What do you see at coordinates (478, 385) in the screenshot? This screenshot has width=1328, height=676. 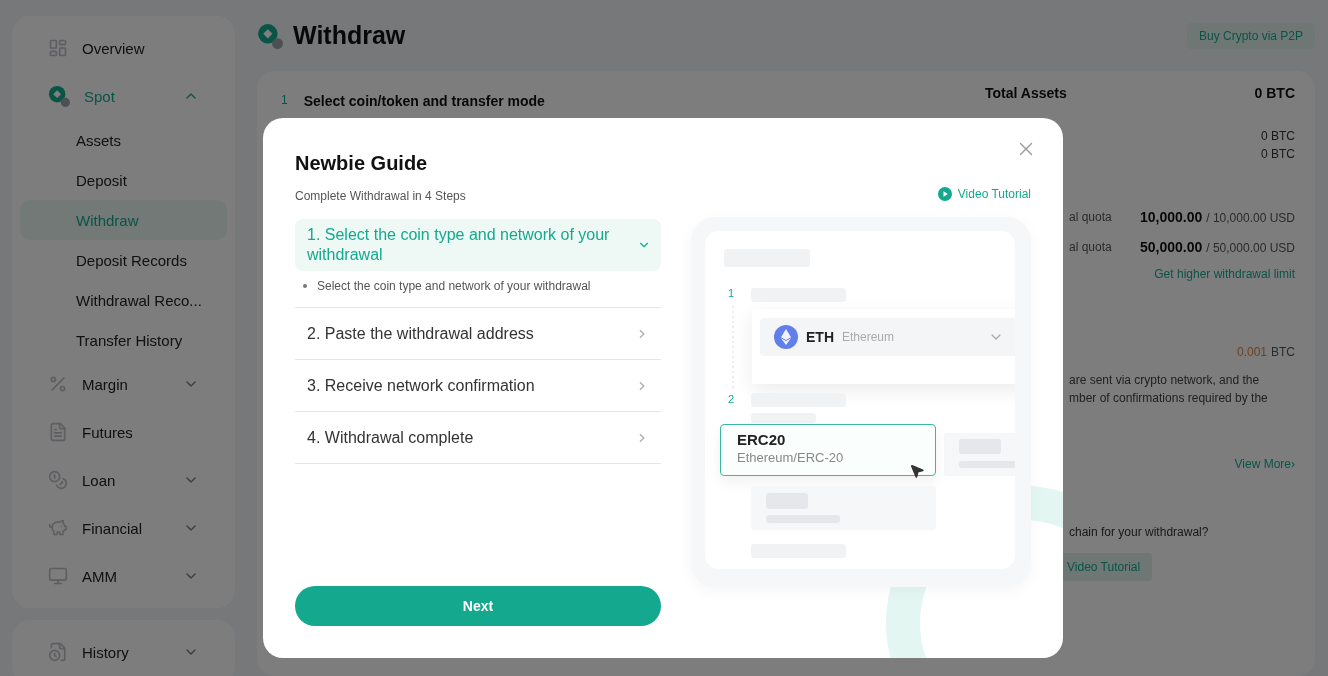 I see `step-header: 3. Receive network confirmation` at bounding box center [478, 385].